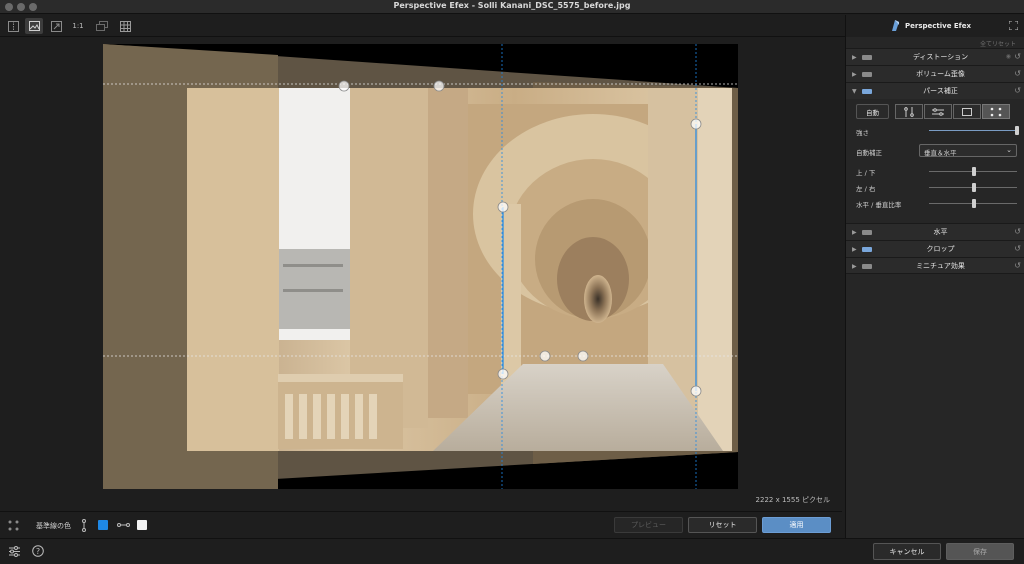 This screenshot has width=1024, height=564. What do you see at coordinates (866, 189) in the screenshot?
I see `left-right-label: 左 / 右` at bounding box center [866, 189].